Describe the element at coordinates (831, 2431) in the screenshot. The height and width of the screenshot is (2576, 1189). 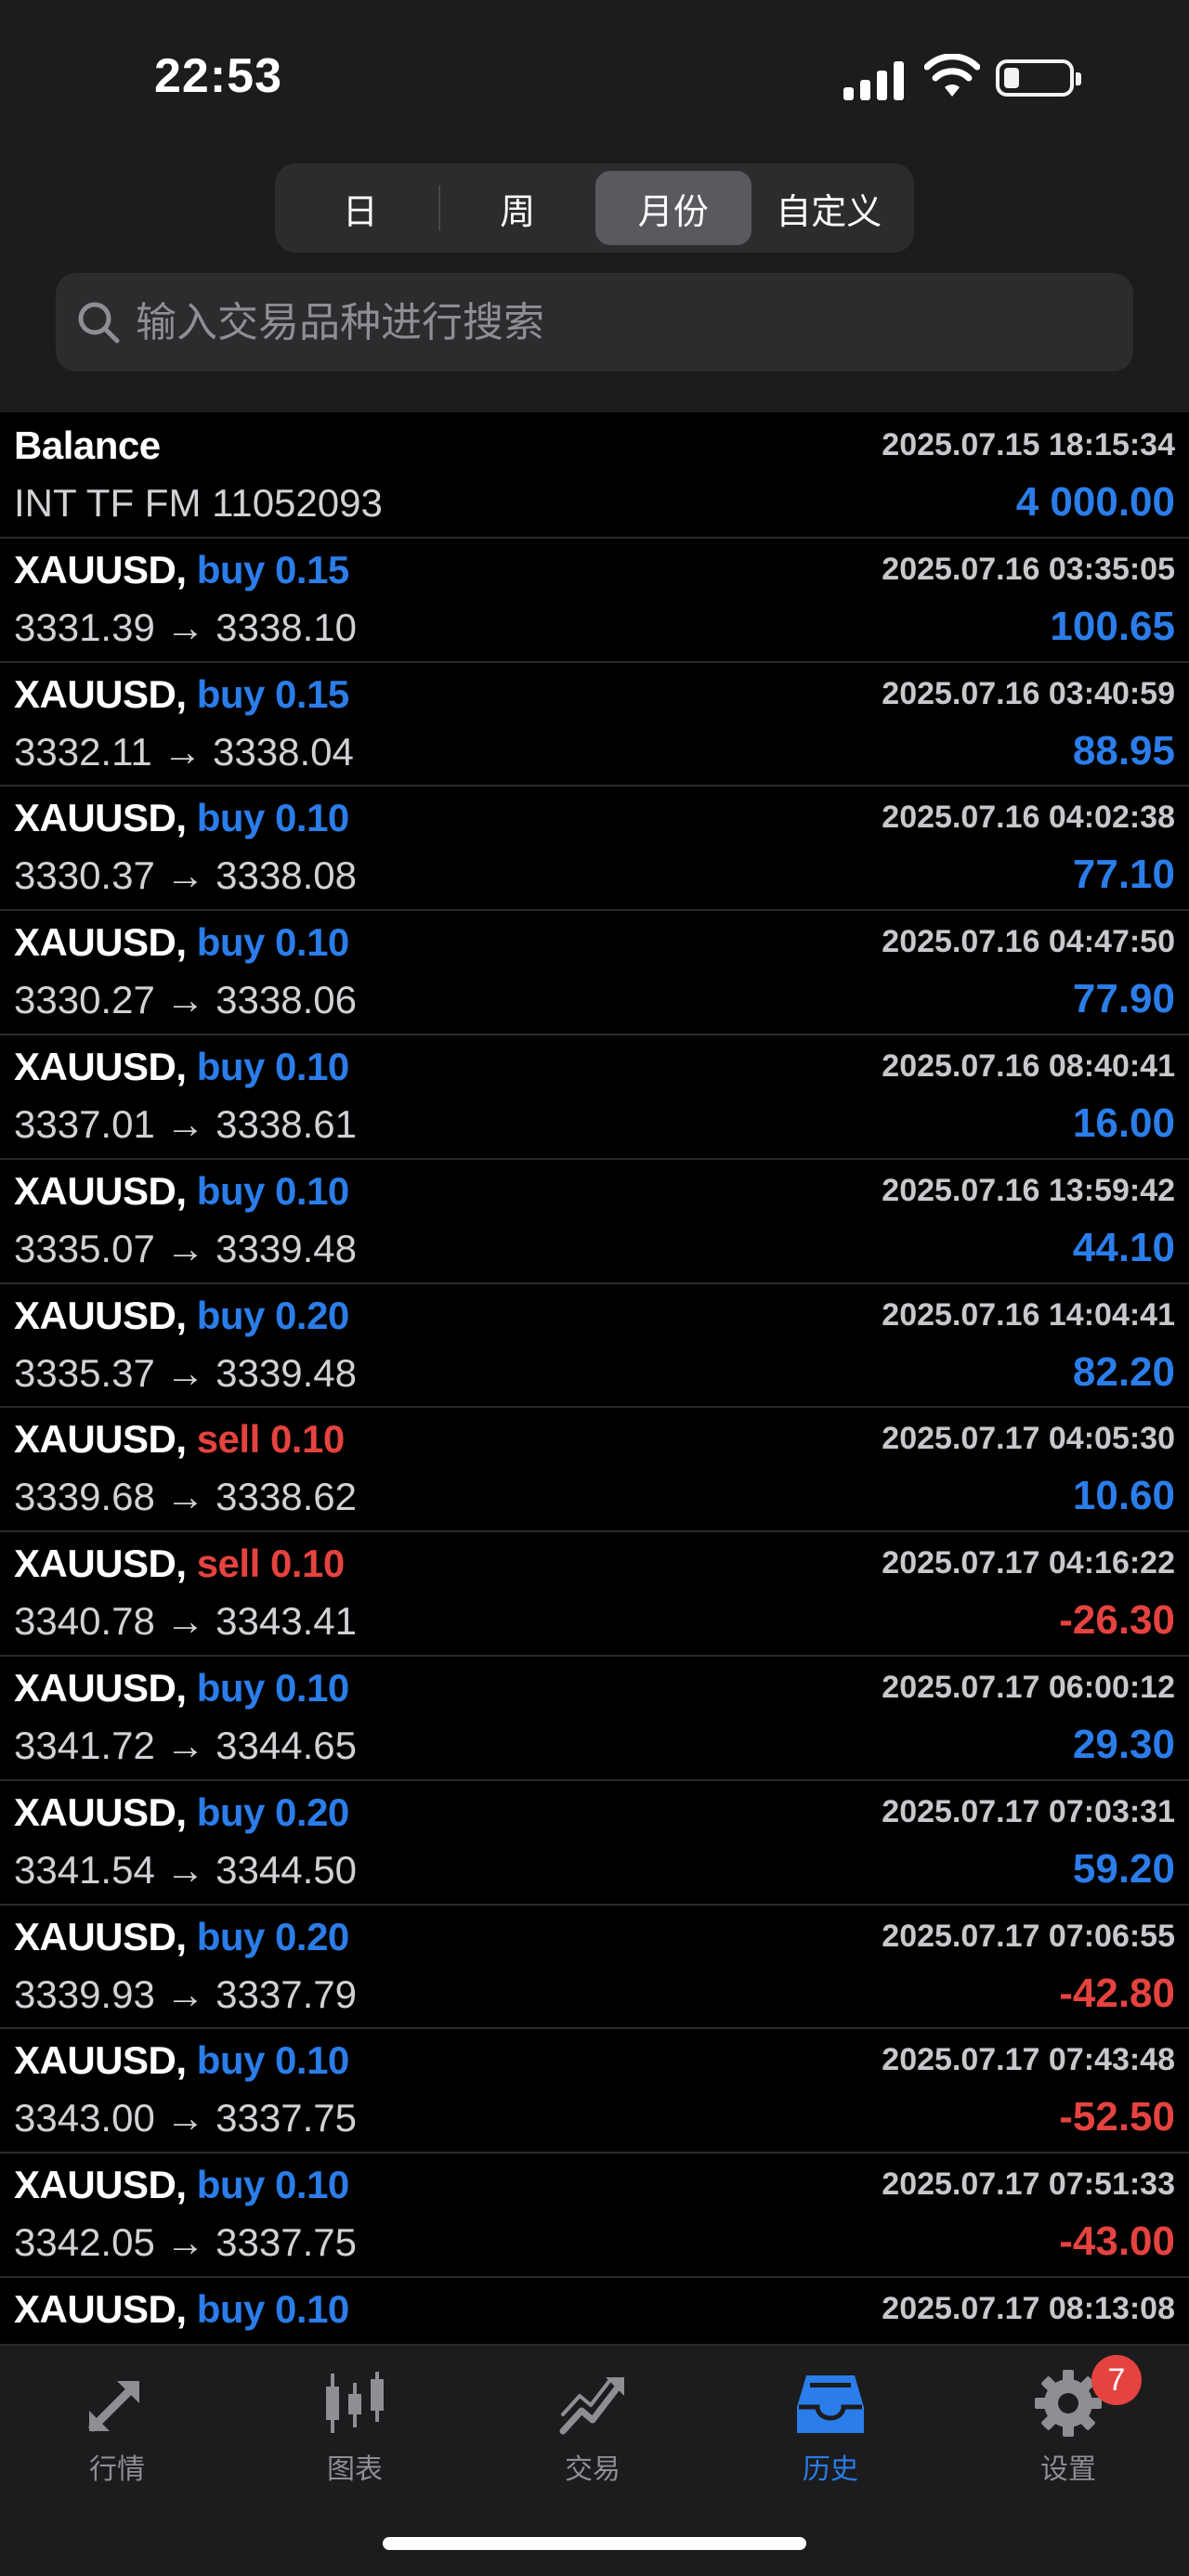
I see `tab-history: 历史` at that location.